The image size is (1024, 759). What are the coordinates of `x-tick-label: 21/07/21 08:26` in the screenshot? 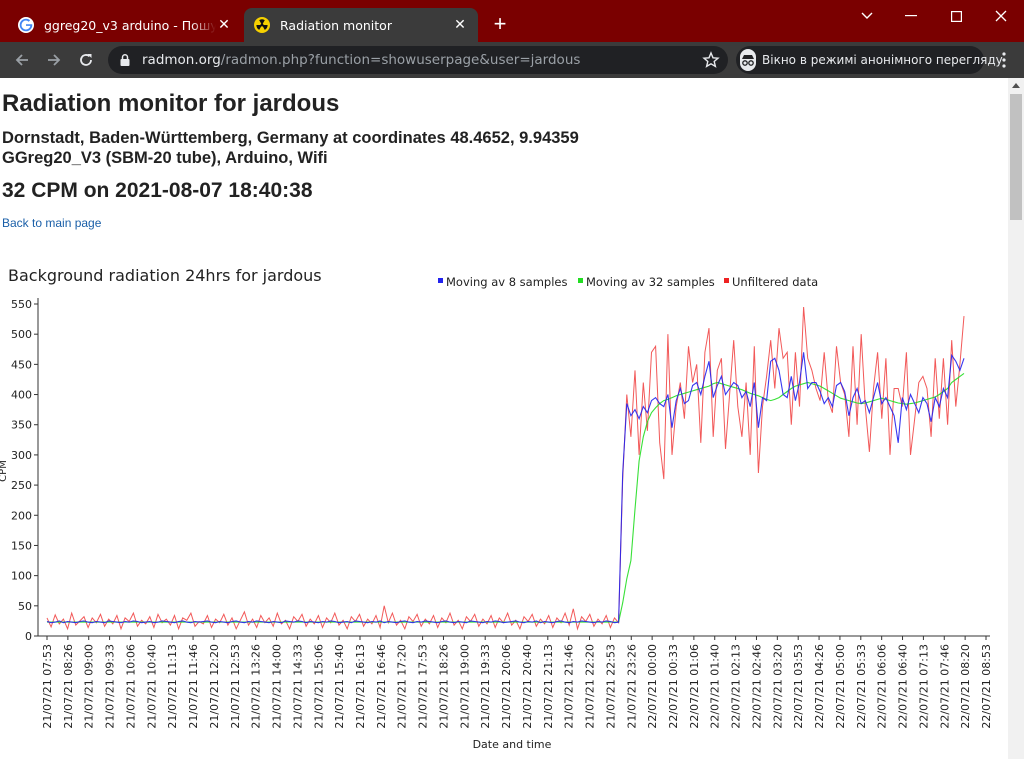 It's located at (68, 686).